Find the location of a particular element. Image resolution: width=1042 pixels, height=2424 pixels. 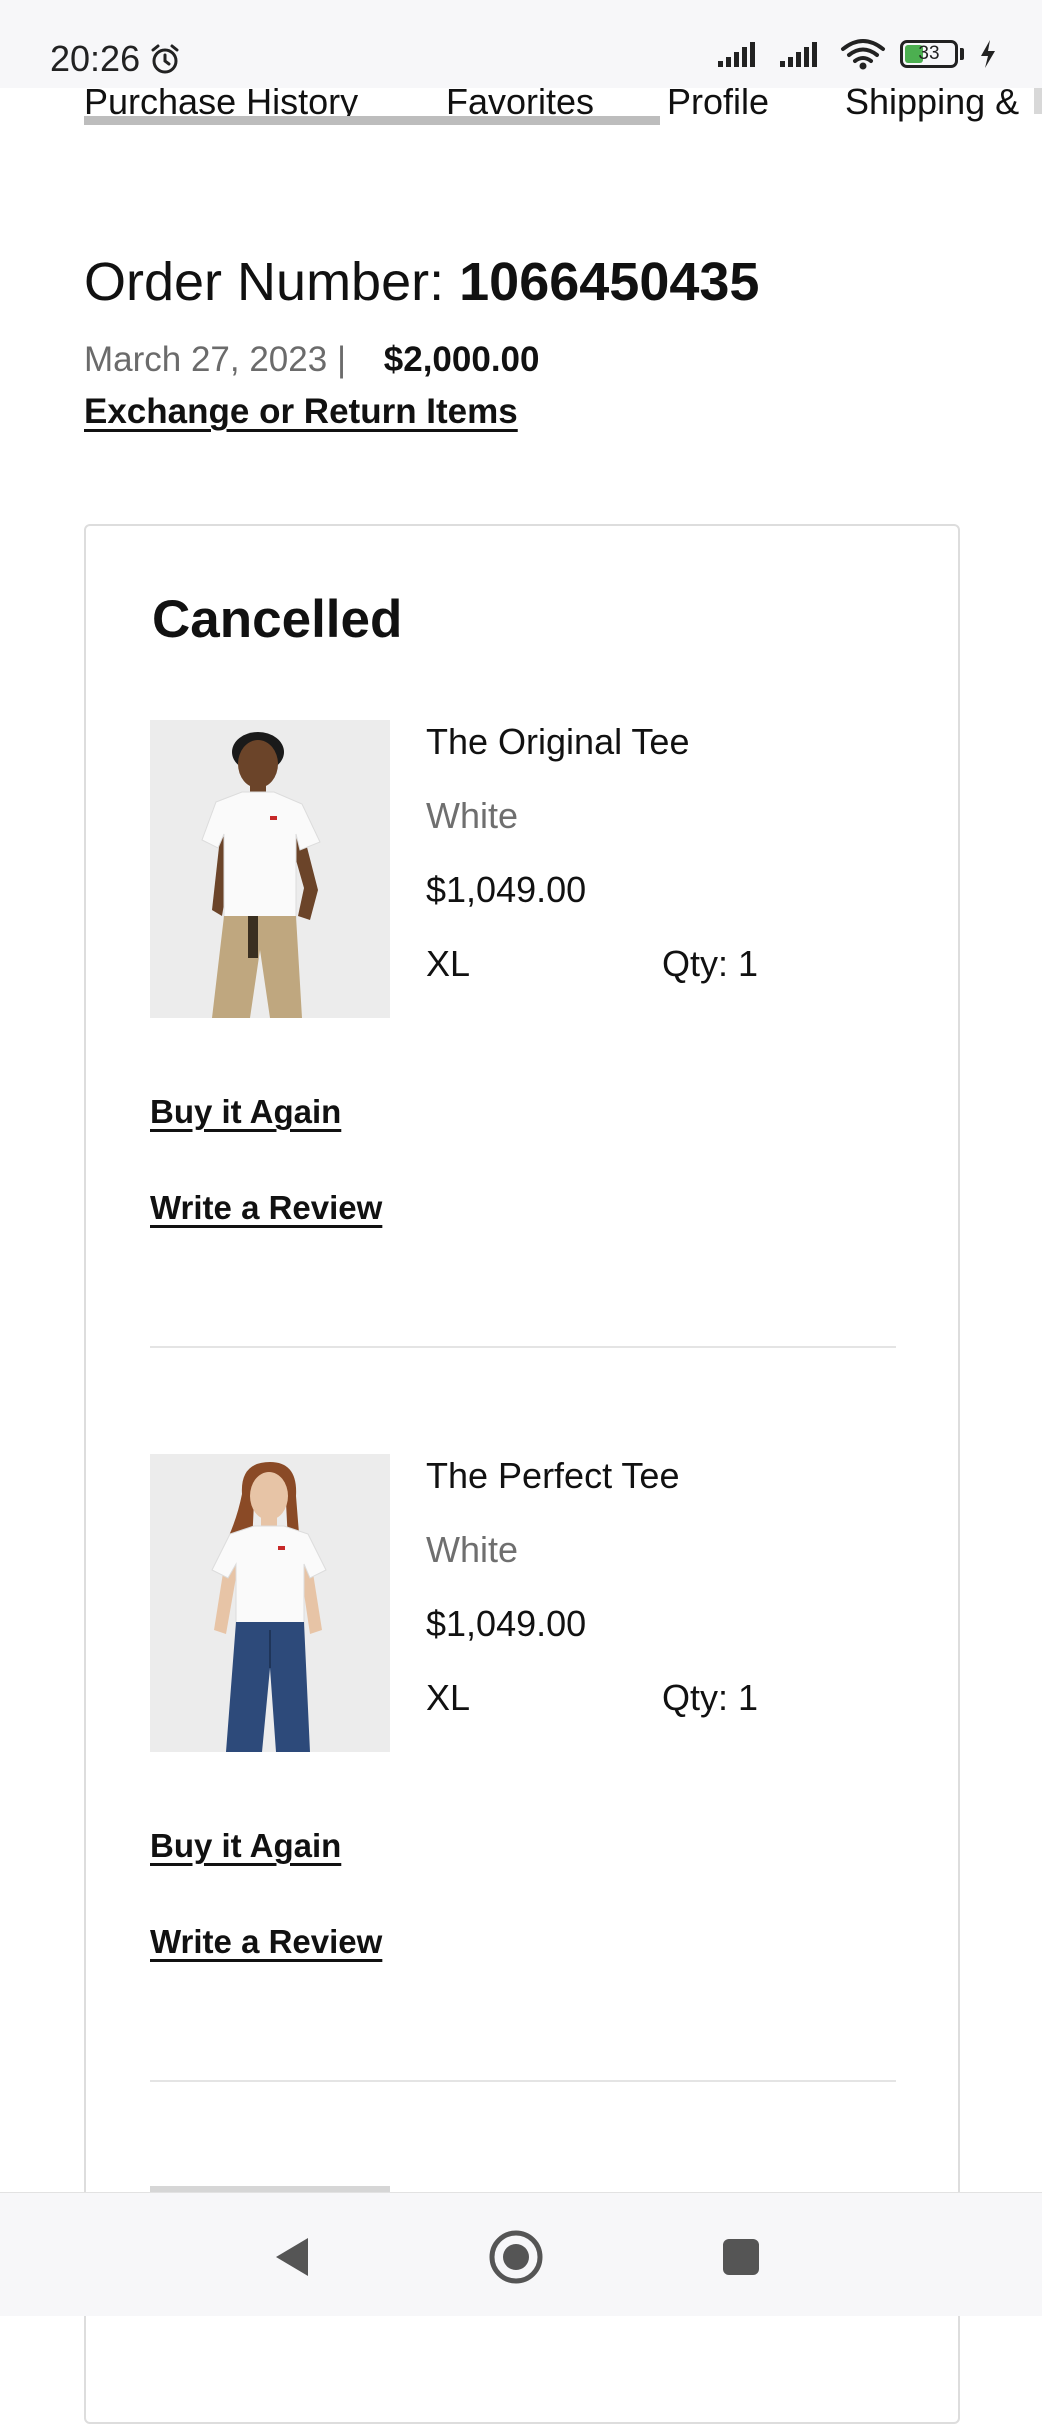

system-nav-bar is located at coordinates (521, 2254).